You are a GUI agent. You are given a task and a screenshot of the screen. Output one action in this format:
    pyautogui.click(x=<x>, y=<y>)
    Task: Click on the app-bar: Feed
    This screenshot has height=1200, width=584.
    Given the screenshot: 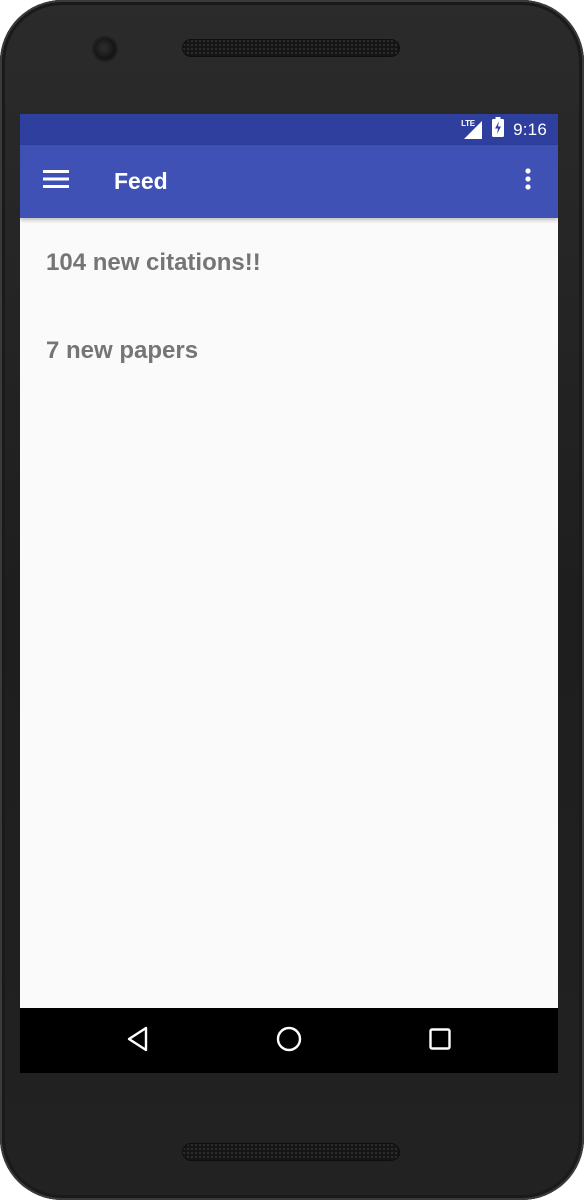 What is the action you would take?
    pyautogui.click(x=289, y=181)
    